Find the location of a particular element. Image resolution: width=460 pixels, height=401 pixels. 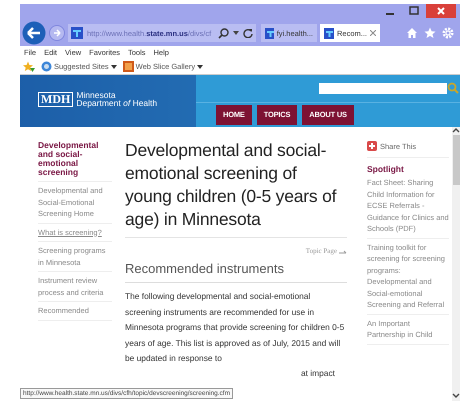

site-logo: MDH is located at coordinates (56, 99).